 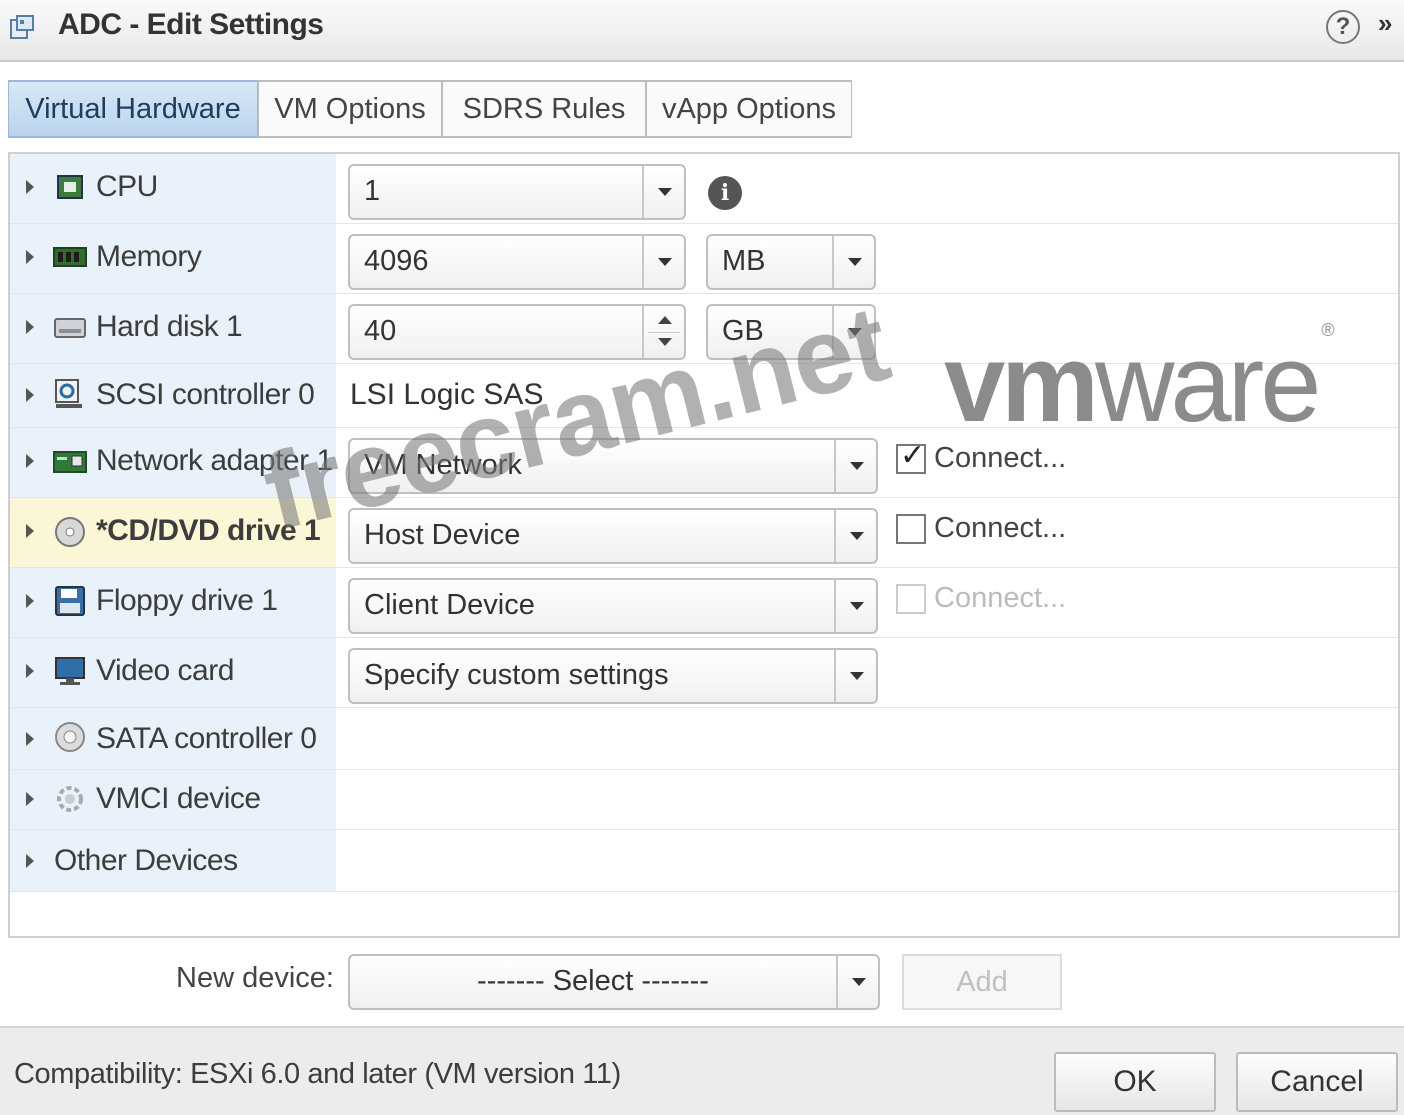 What do you see at coordinates (704, 739) in the screenshot?
I see `device-row-sata-controller: SATA controller 0` at bounding box center [704, 739].